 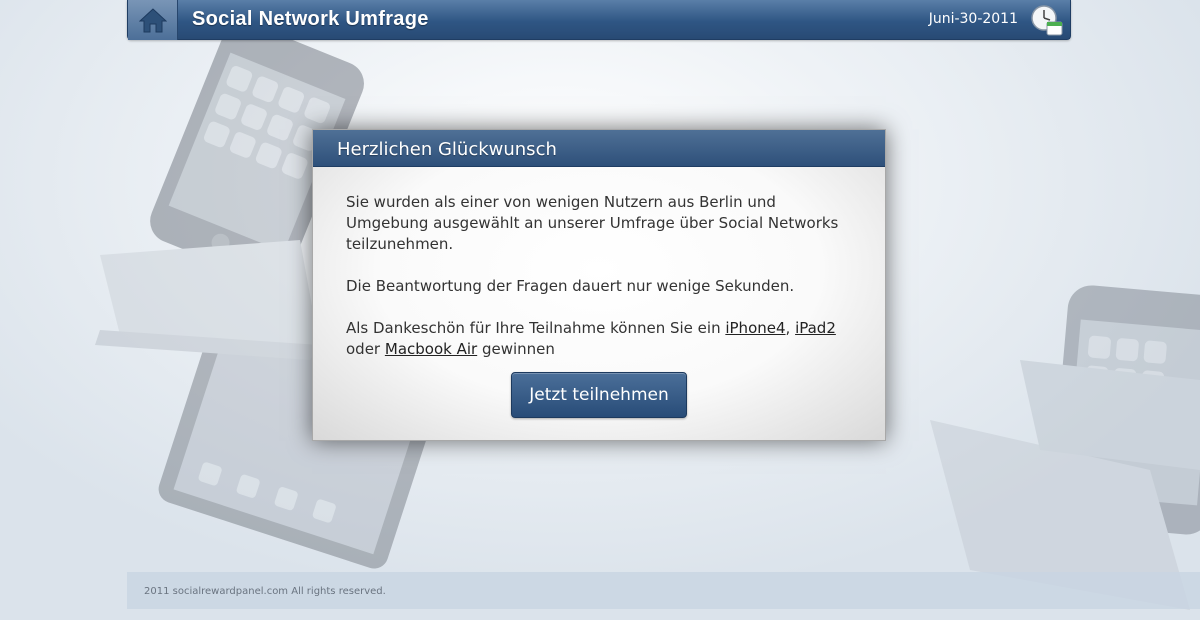 What do you see at coordinates (207, 300) in the screenshot?
I see `macbook-illustration` at bounding box center [207, 300].